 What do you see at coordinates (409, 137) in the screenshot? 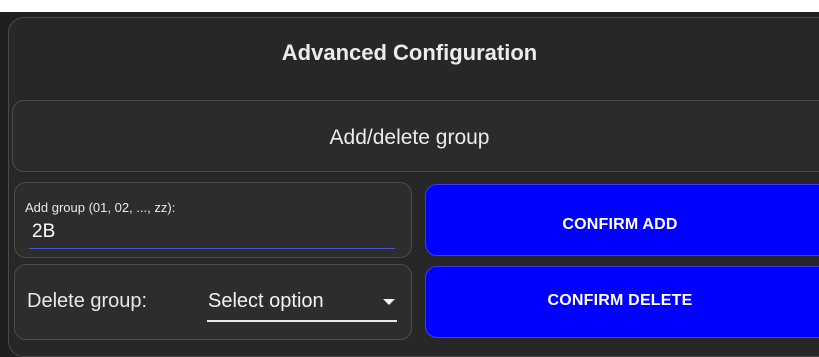
I see `section-title: Add/delete group` at bounding box center [409, 137].